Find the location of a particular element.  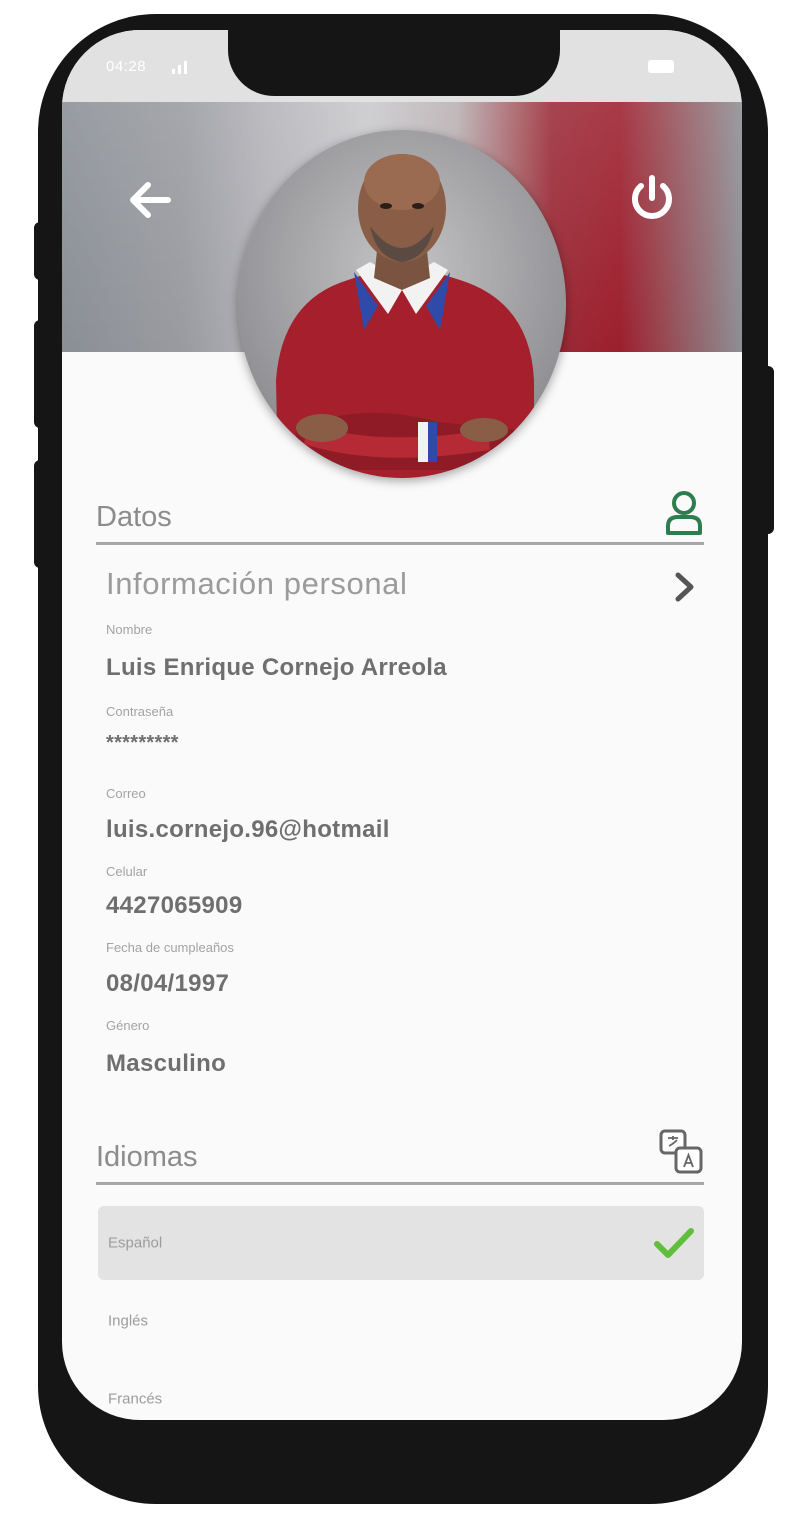

personal-info-title: Información personal is located at coordinates (257, 583).